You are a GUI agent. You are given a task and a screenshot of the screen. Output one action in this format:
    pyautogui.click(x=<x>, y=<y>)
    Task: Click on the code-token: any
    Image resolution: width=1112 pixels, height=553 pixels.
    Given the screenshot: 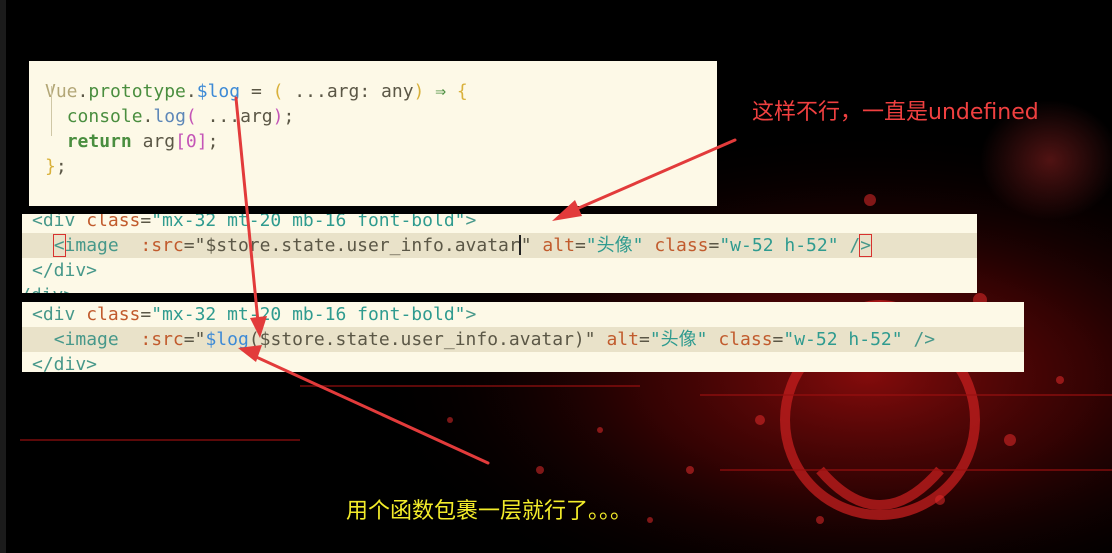 What is the action you would take?
    pyautogui.click(x=397, y=91)
    